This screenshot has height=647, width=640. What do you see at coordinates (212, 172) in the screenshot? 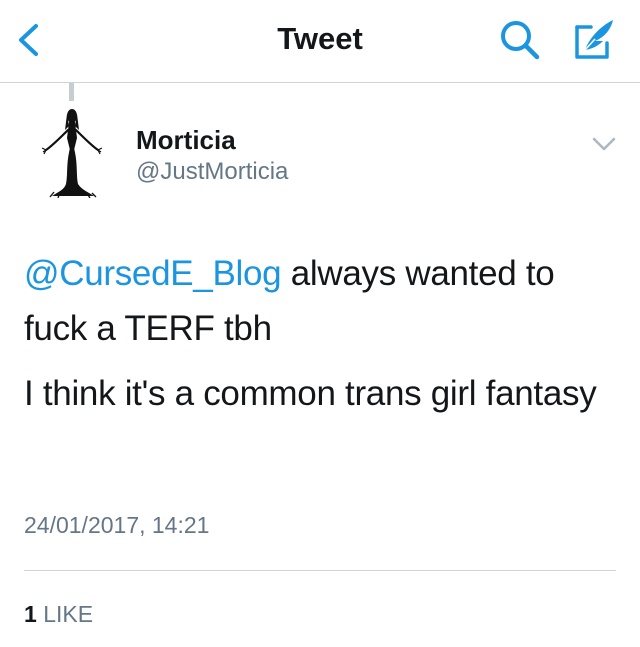
I see `author-handle: @JustMorticia` at bounding box center [212, 172].